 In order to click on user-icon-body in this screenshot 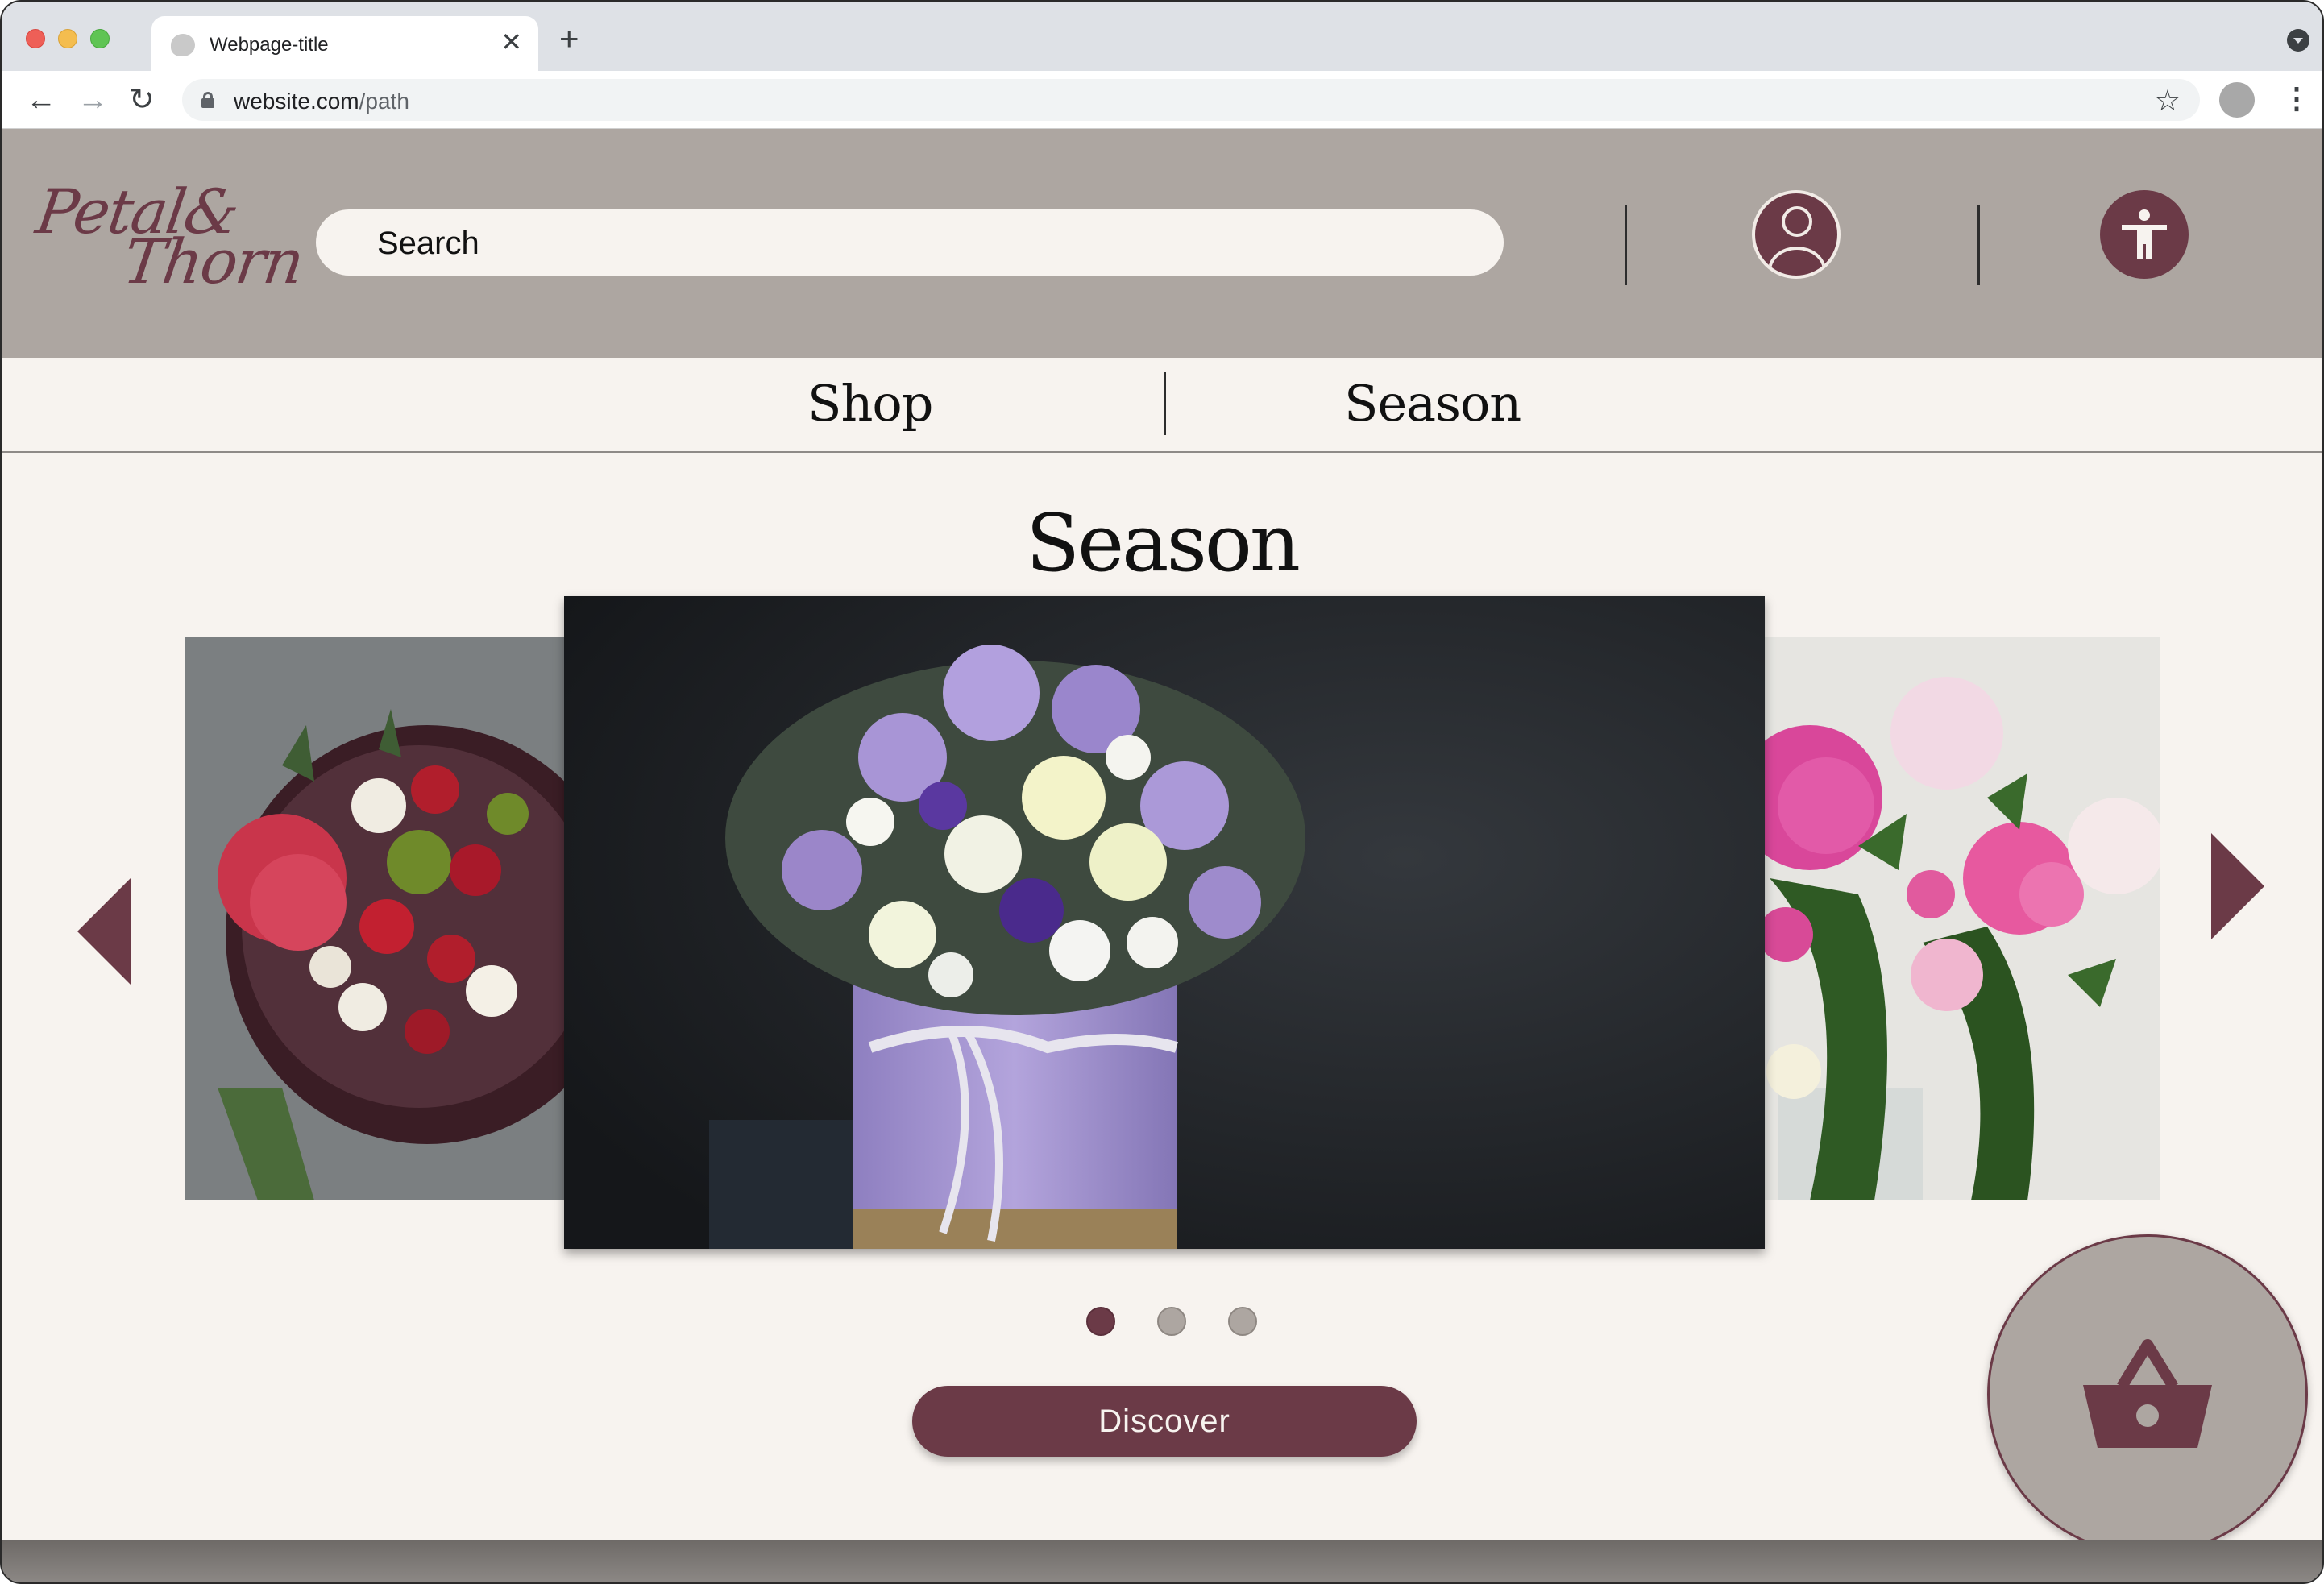, I will do `click(1797, 261)`.